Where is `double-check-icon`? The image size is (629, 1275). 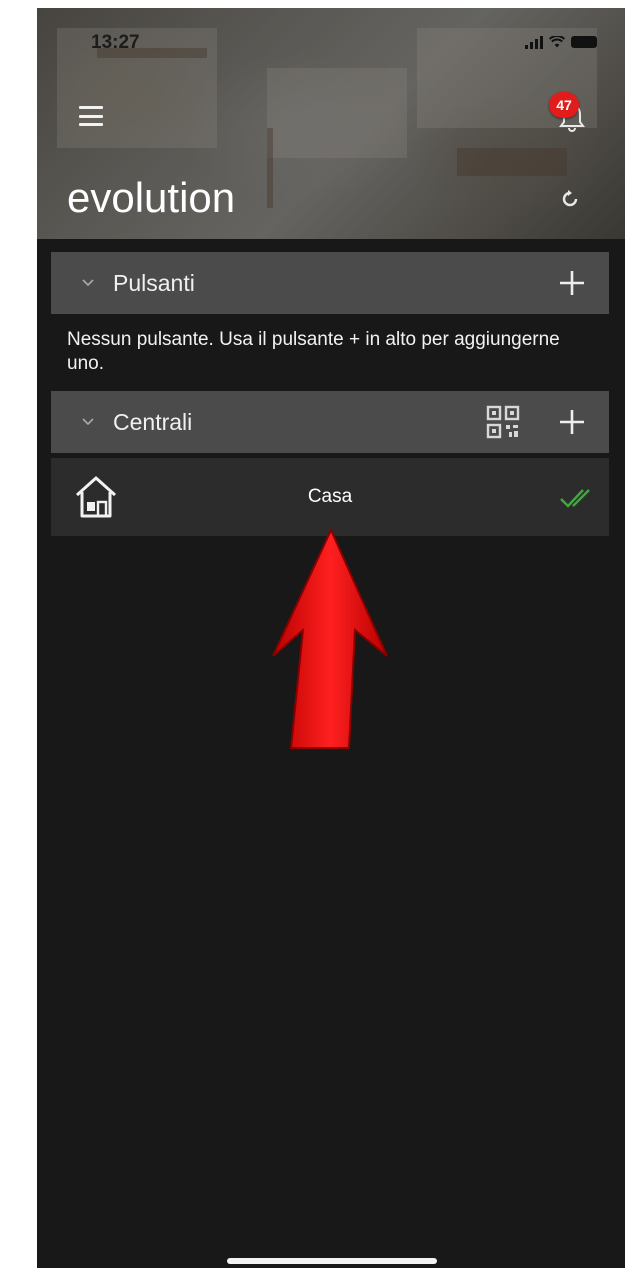
double-check-icon is located at coordinates (575, 498).